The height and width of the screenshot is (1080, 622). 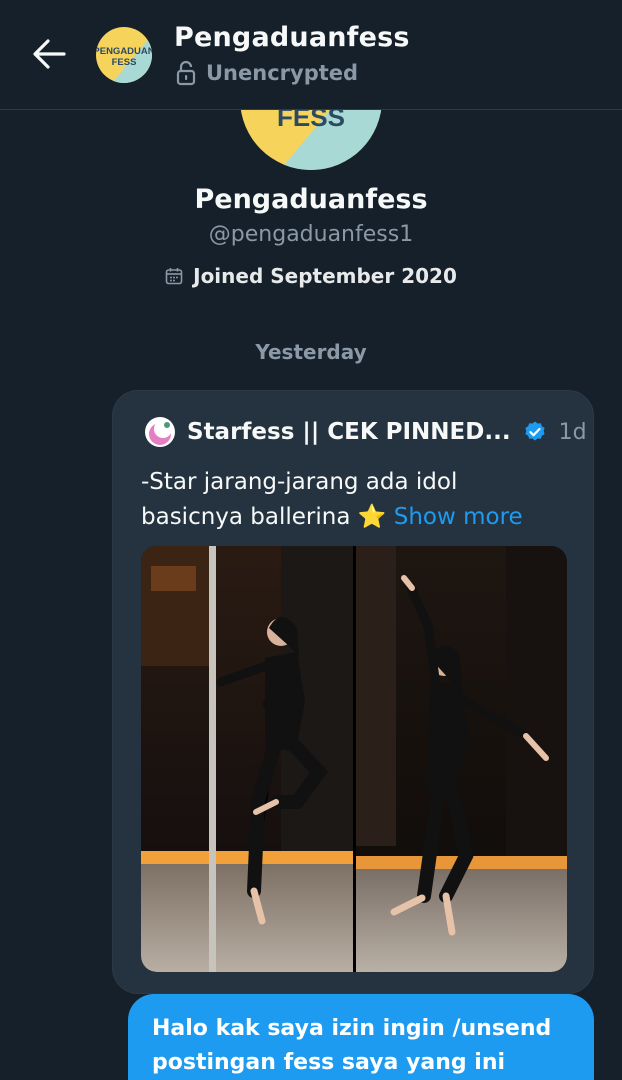 What do you see at coordinates (124, 51) in the screenshot?
I see `header-avatar-text-1: PENGADUAN` at bounding box center [124, 51].